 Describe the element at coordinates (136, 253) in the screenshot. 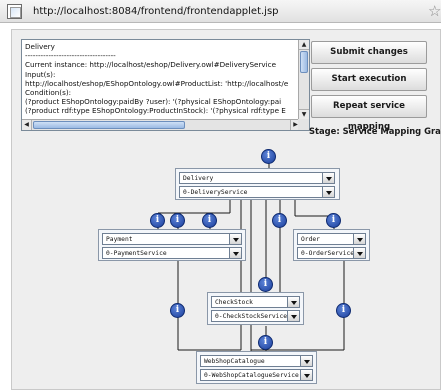

I see `node-service: 0-PaymentService` at that location.